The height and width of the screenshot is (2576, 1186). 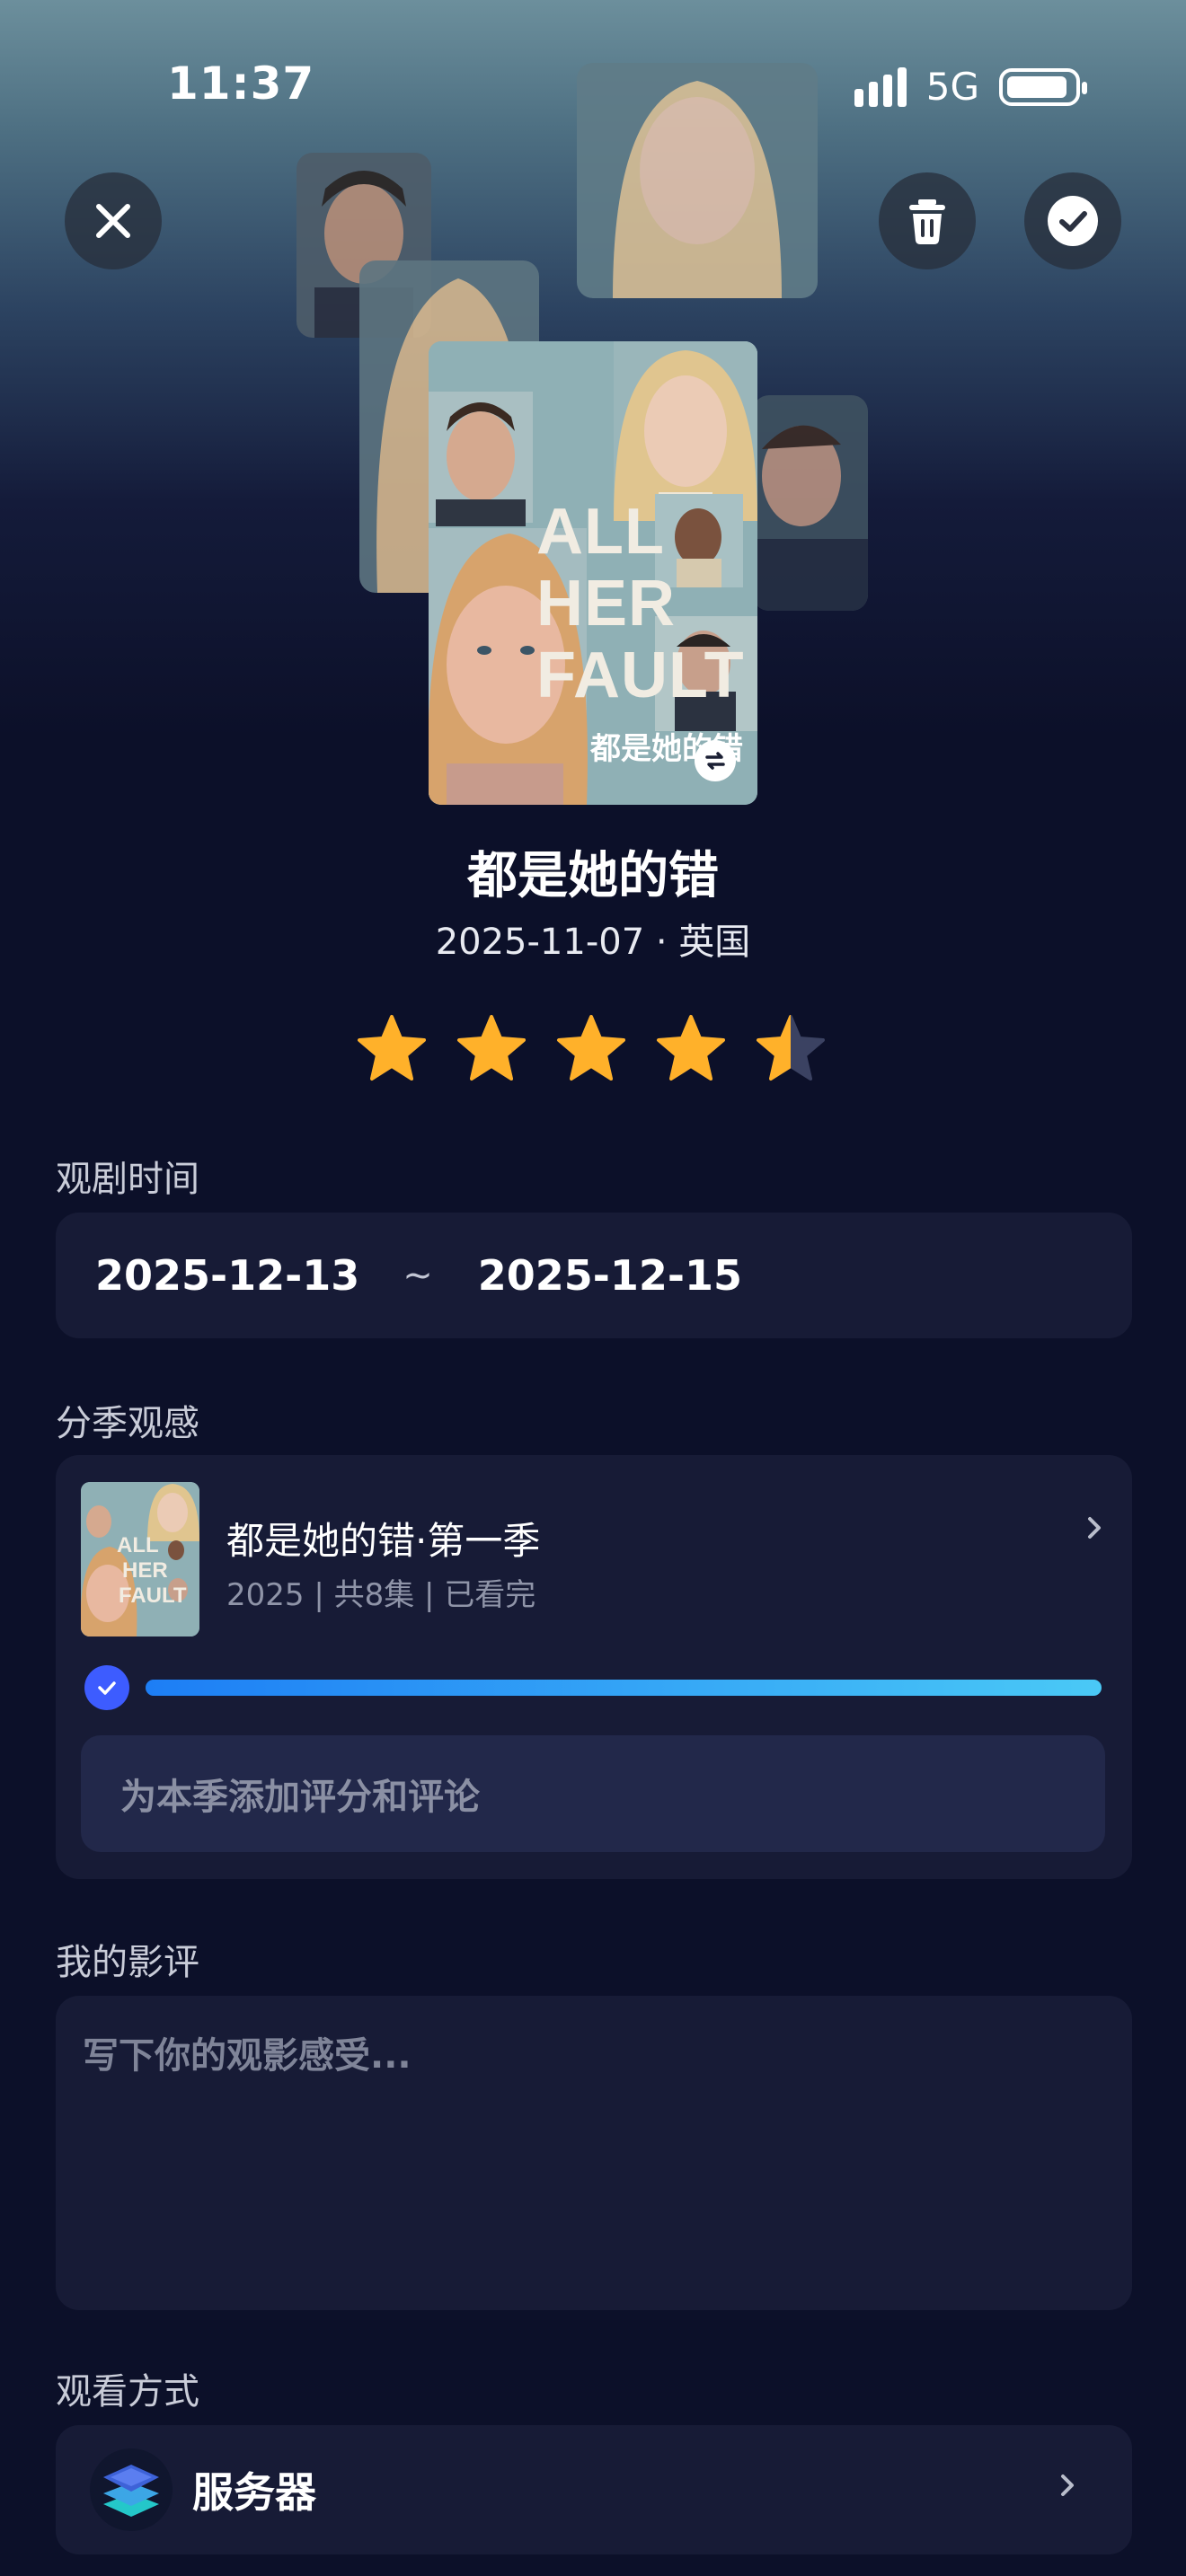 I want to click on season-name: 都是她的错·第一季, so click(x=383, y=1538).